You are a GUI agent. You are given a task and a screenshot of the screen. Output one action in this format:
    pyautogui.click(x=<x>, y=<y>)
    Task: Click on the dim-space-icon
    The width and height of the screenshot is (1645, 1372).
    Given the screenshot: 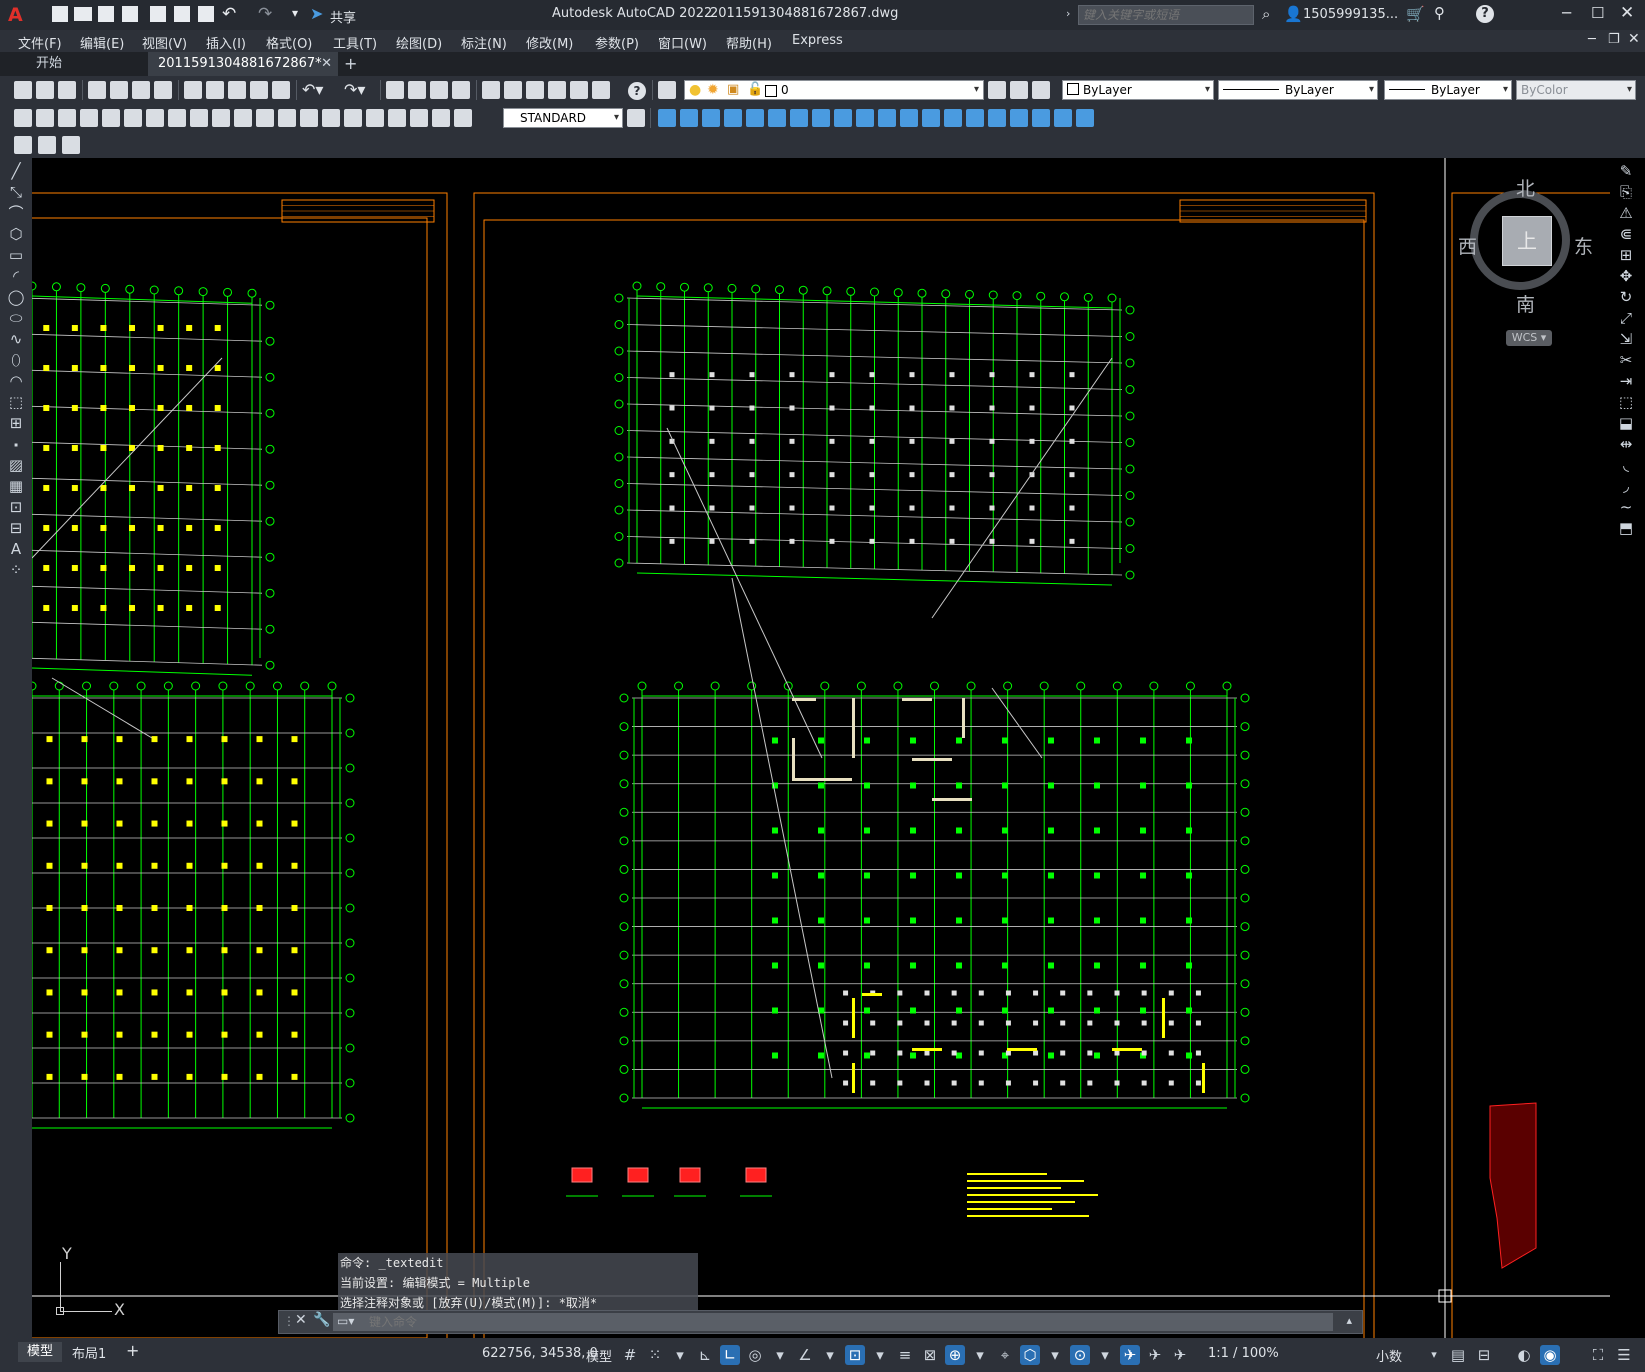 What is the action you would take?
    pyautogui.click(x=265, y=118)
    